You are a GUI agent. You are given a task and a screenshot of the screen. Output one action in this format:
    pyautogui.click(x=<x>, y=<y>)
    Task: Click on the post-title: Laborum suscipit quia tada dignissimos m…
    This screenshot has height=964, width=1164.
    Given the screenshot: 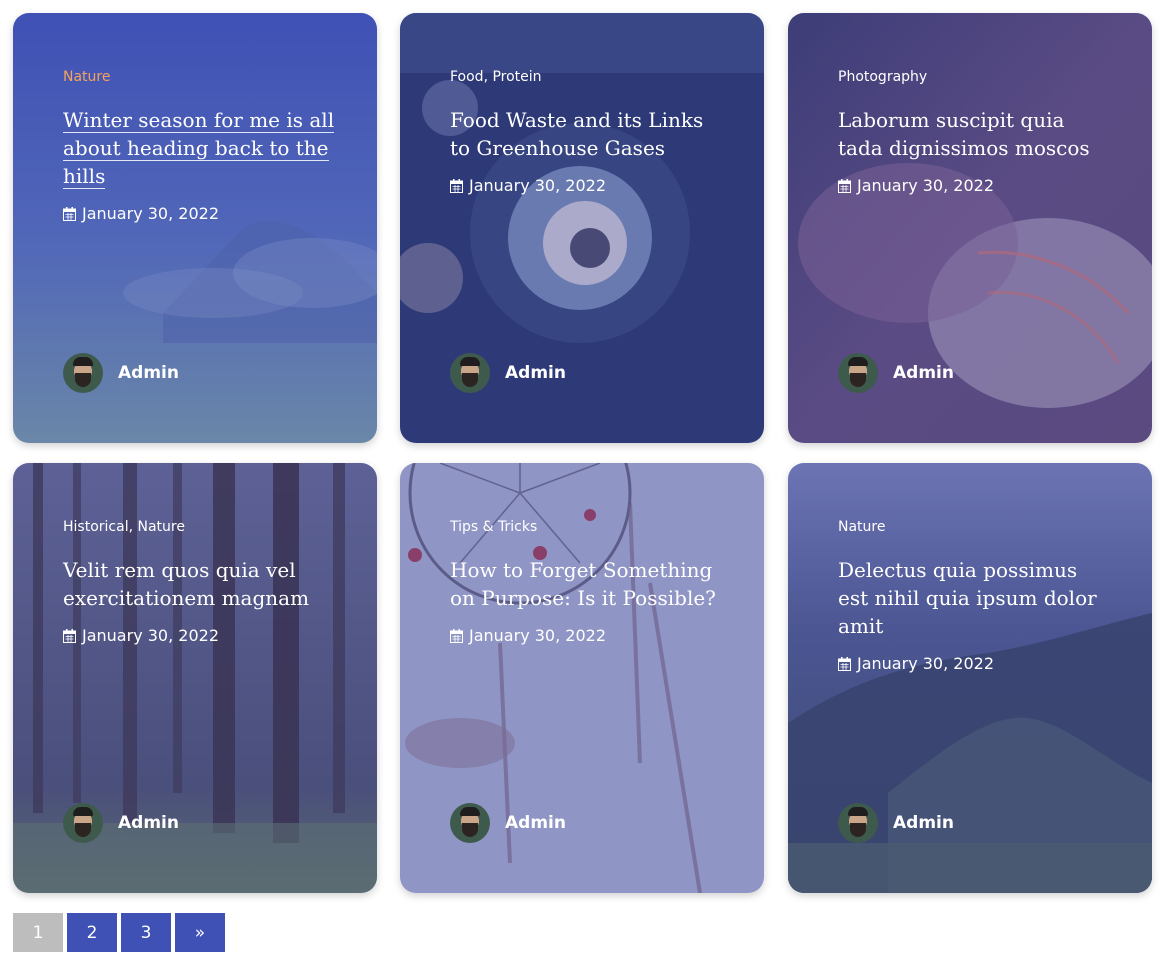 What is the action you would take?
    pyautogui.click(x=975, y=134)
    